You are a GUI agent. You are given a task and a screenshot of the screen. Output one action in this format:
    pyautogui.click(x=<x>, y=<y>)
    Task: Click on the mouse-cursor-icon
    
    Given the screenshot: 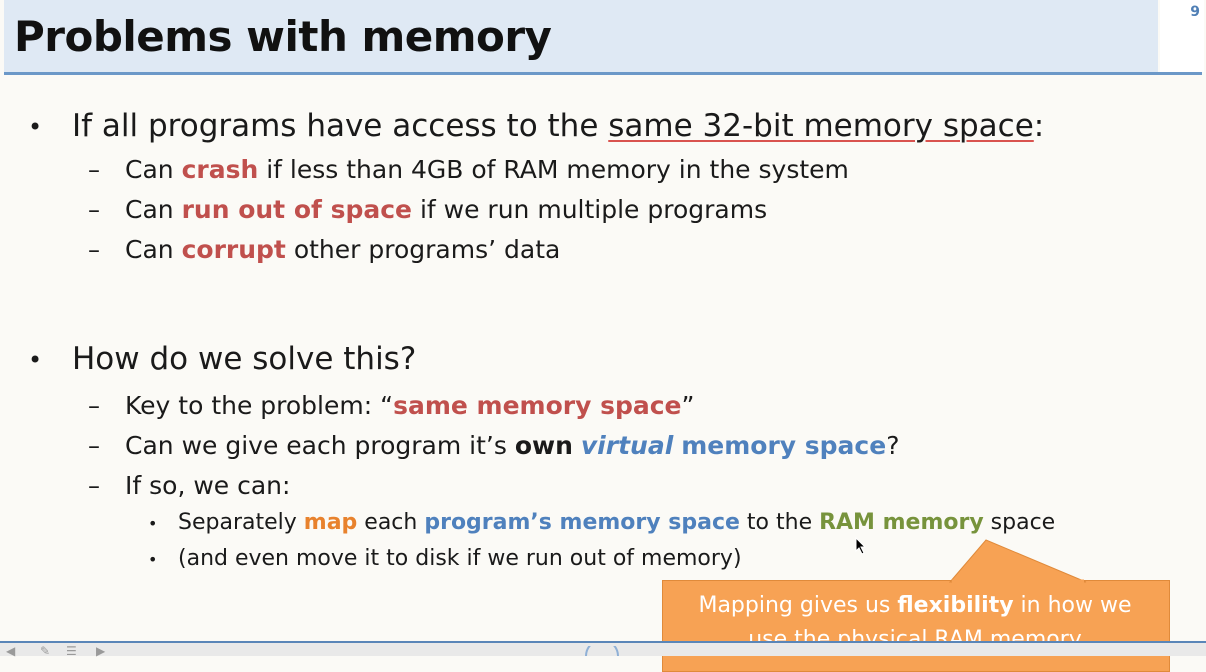 What is the action you would take?
    pyautogui.click(x=861, y=546)
    